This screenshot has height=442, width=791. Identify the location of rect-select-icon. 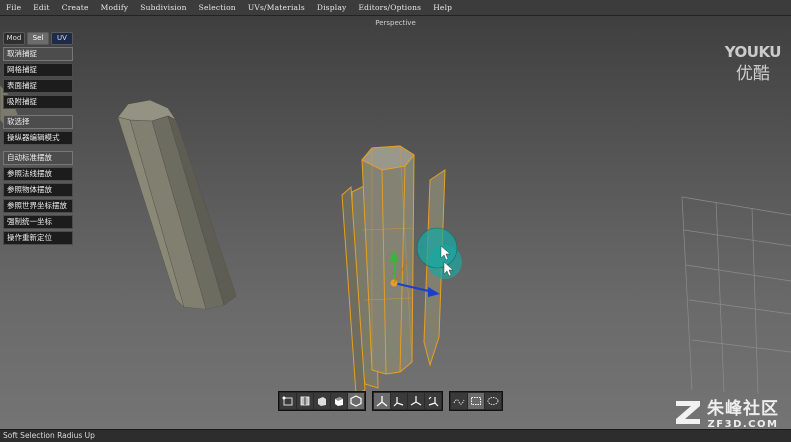
(476, 401).